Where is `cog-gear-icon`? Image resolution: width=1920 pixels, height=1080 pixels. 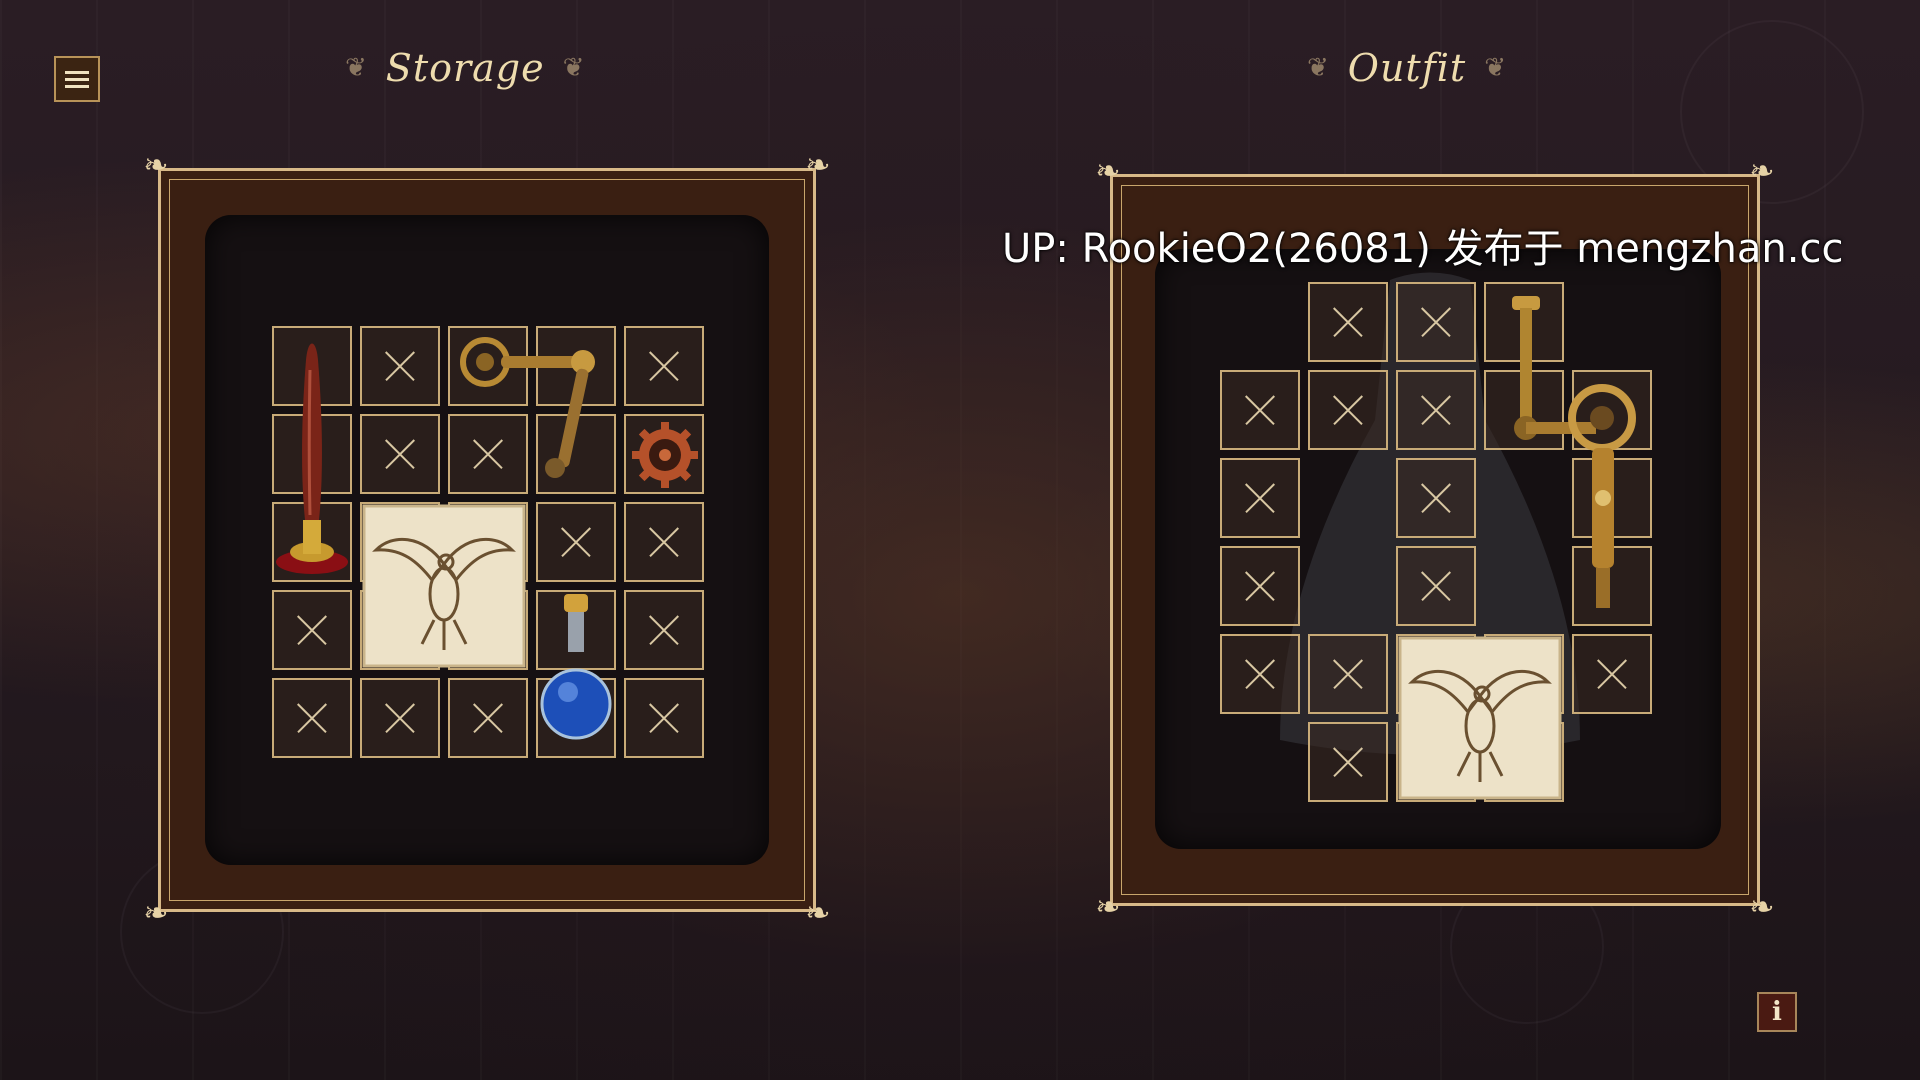 cog-gear-icon is located at coordinates (665, 455).